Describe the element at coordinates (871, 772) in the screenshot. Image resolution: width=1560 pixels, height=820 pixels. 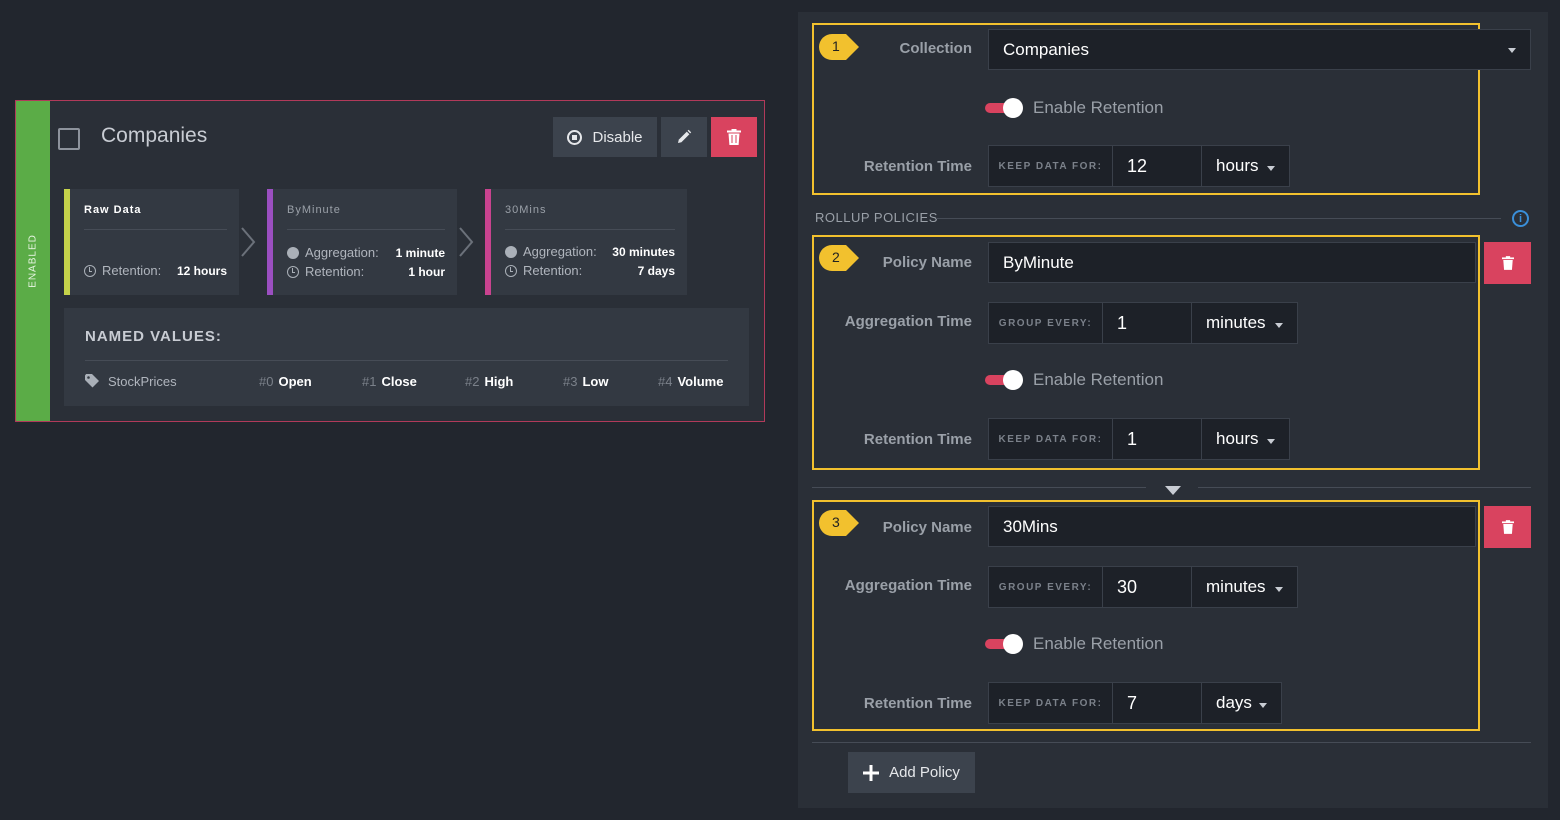
I see `plus-icon` at that location.